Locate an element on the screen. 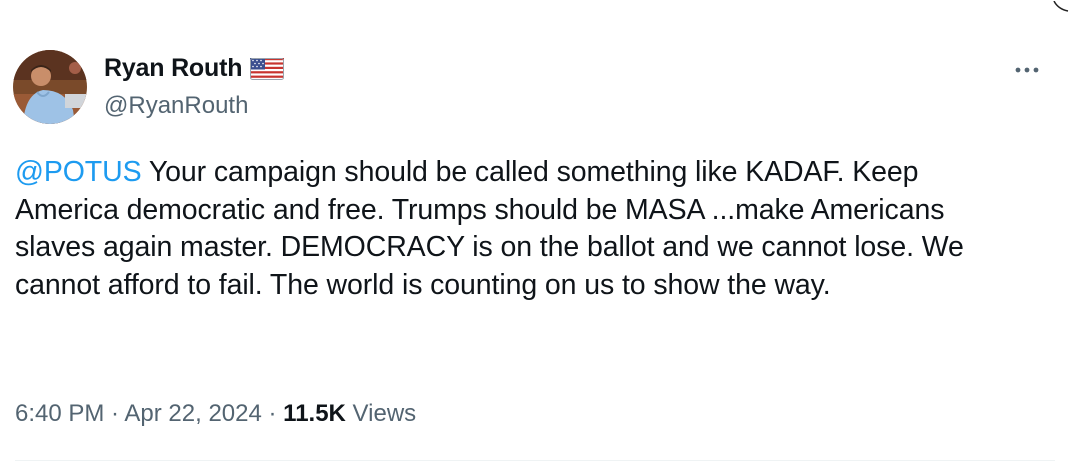 This screenshot has width=1070, height=466. author-handle: @RyanRouth is located at coordinates (176, 106).